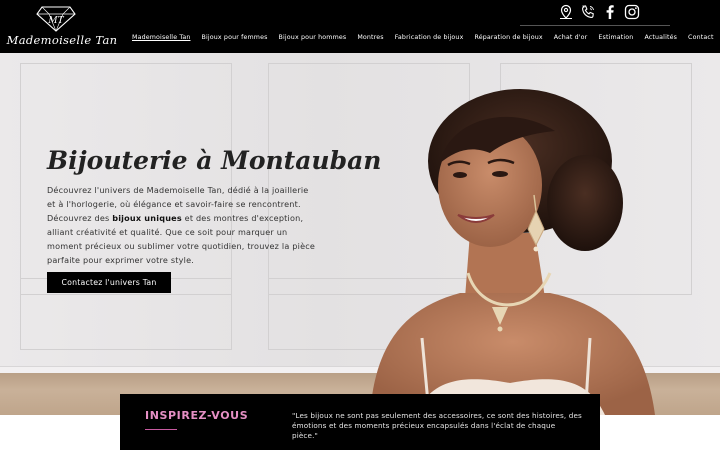  I want to click on brand-monogram: MT, so click(55, 21).